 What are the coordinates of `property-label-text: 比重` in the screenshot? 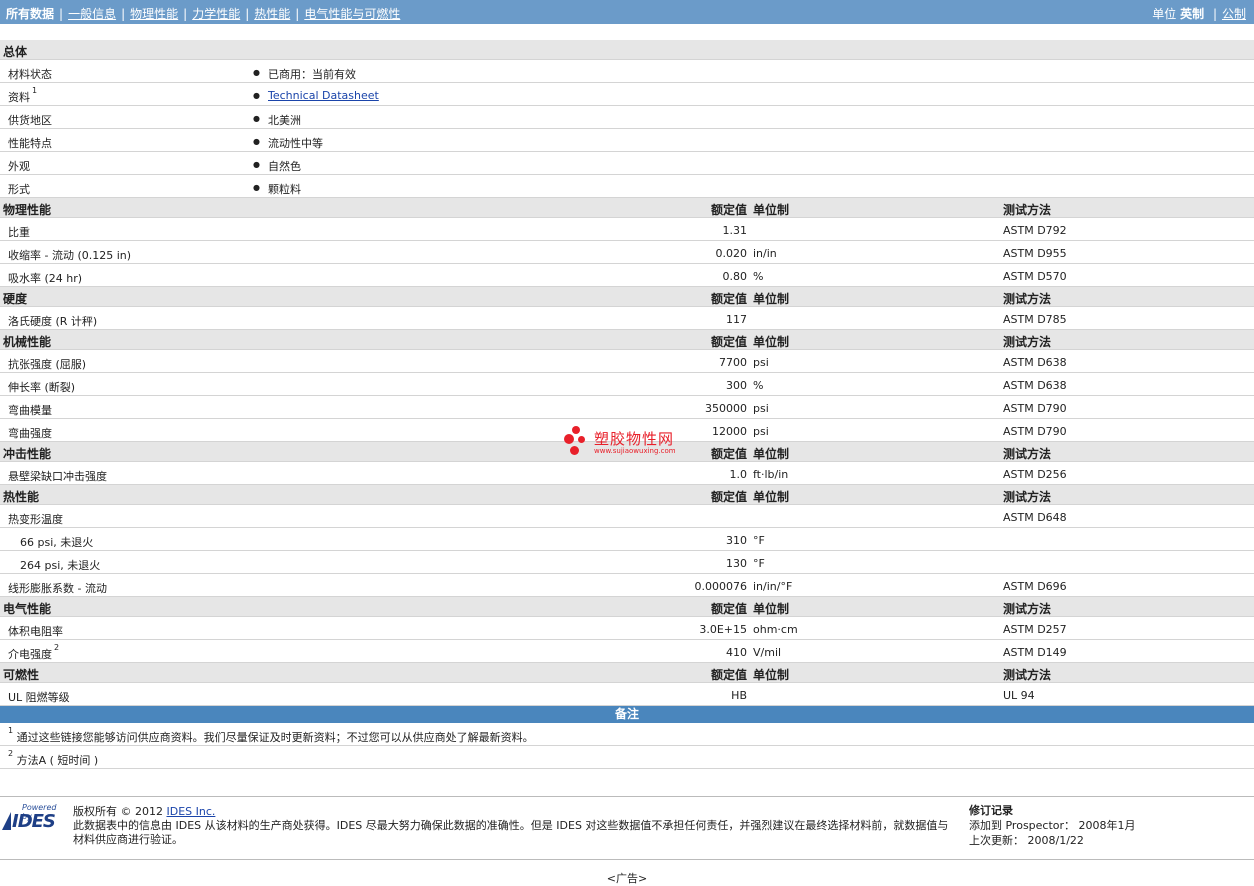 It's located at (19, 232).